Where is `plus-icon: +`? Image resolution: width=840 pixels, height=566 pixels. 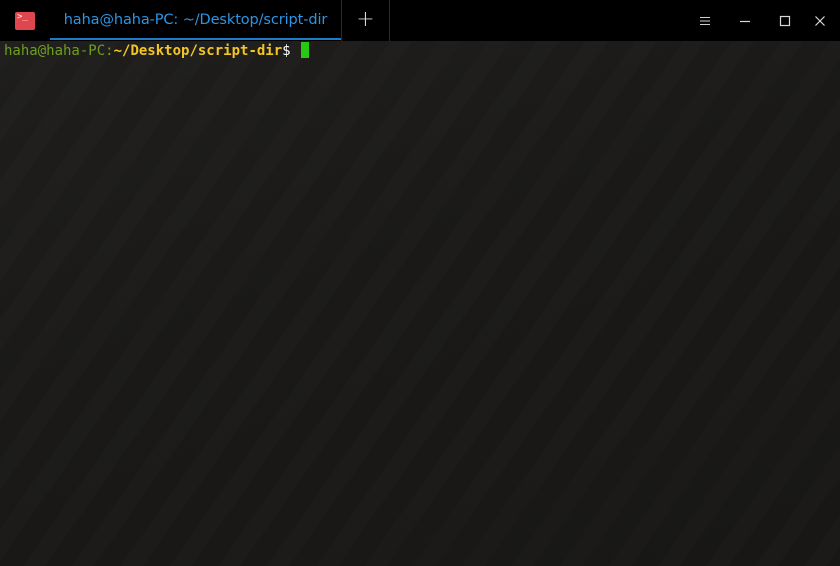
plus-icon: + is located at coordinates (365, 19).